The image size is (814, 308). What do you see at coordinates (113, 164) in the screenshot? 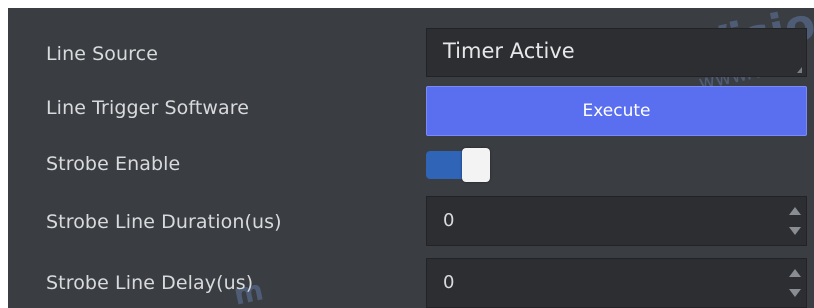
I see `strobe-enable-label: Strobe Enable` at bounding box center [113, 164].